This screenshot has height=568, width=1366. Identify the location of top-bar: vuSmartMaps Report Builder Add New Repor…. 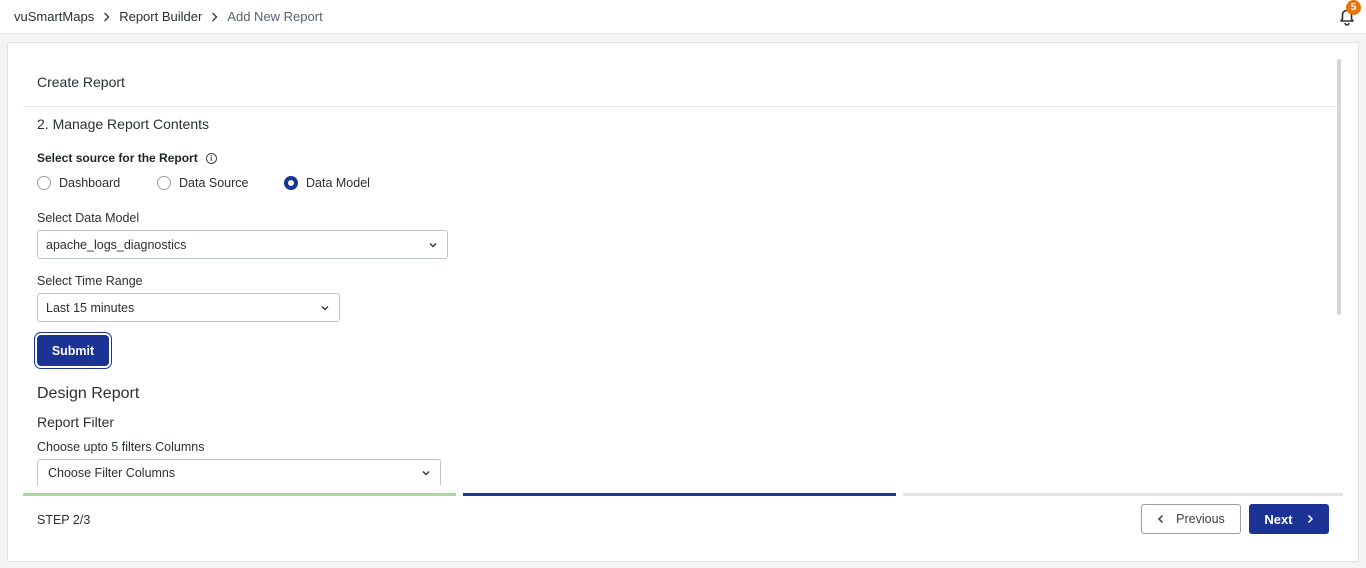
(683, 17).